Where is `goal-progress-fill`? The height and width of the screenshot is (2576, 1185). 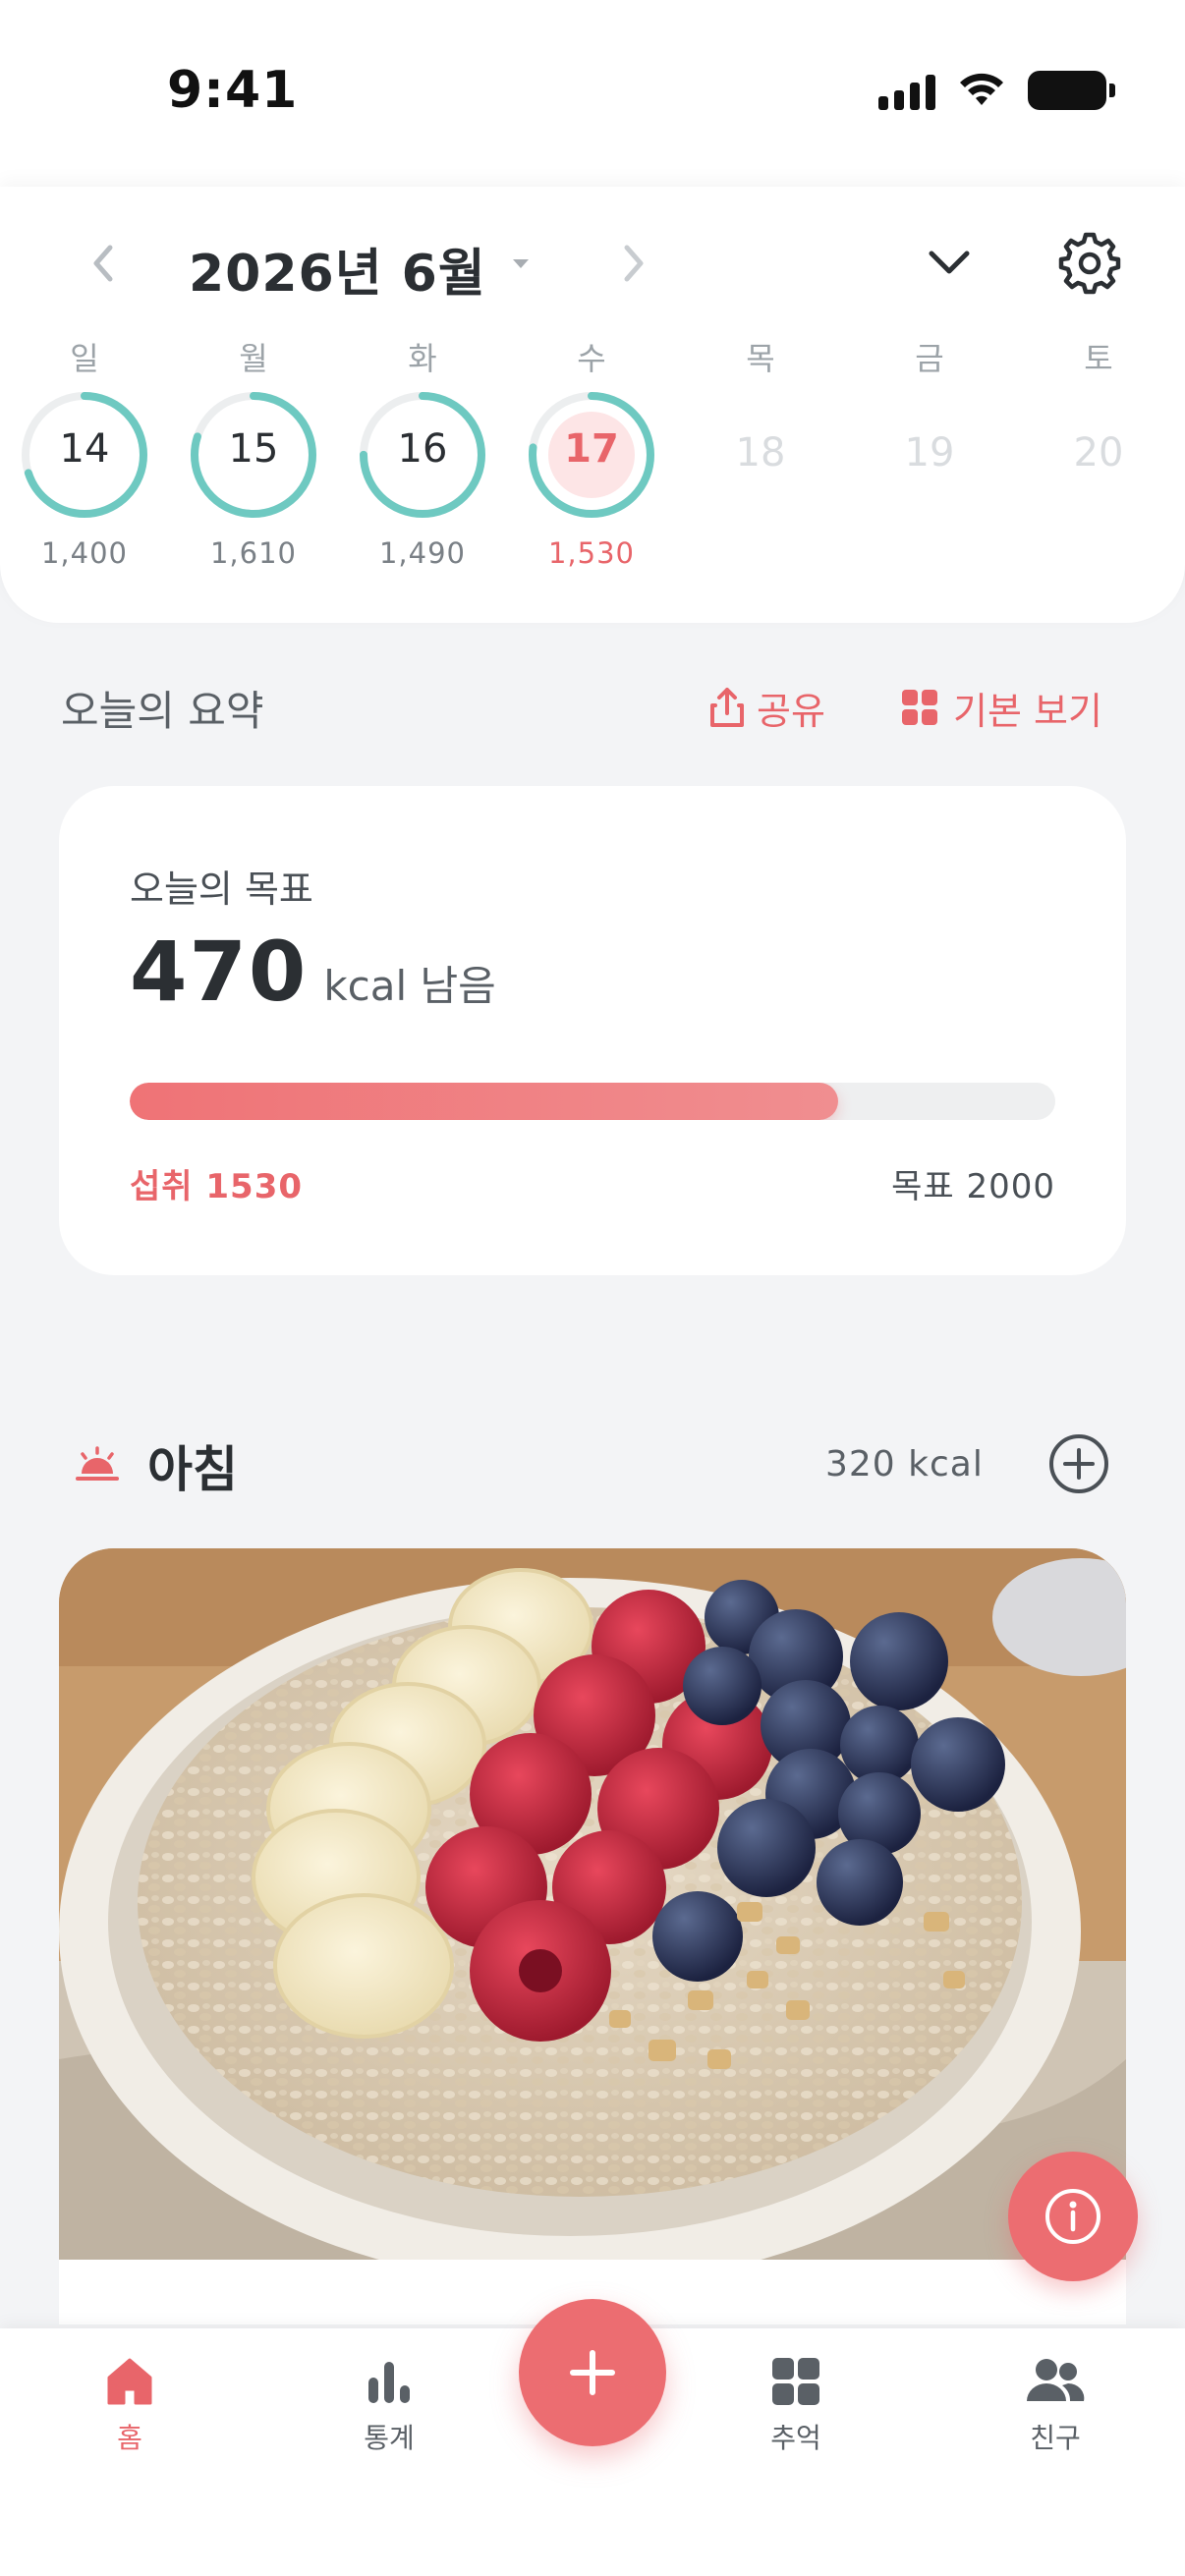
goal-progress-fill is located at coordinates (484, 1101).